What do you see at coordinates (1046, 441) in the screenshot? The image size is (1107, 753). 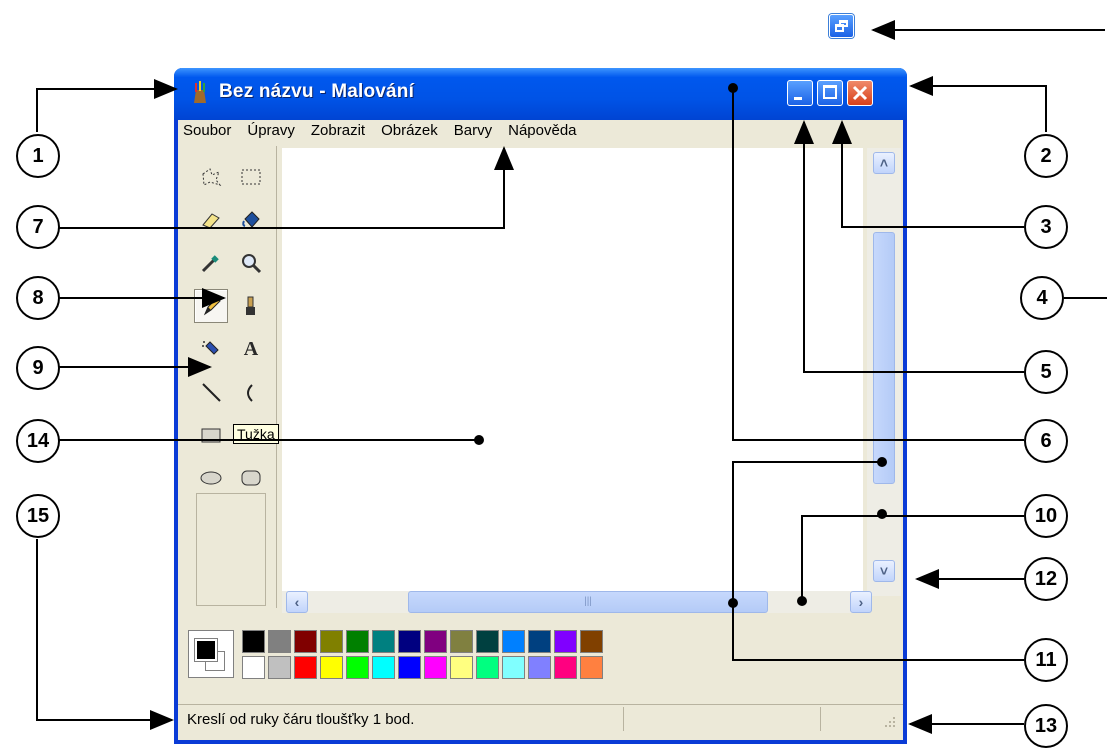 I see `callout-6: 6` at bounding box center [1046, 441].